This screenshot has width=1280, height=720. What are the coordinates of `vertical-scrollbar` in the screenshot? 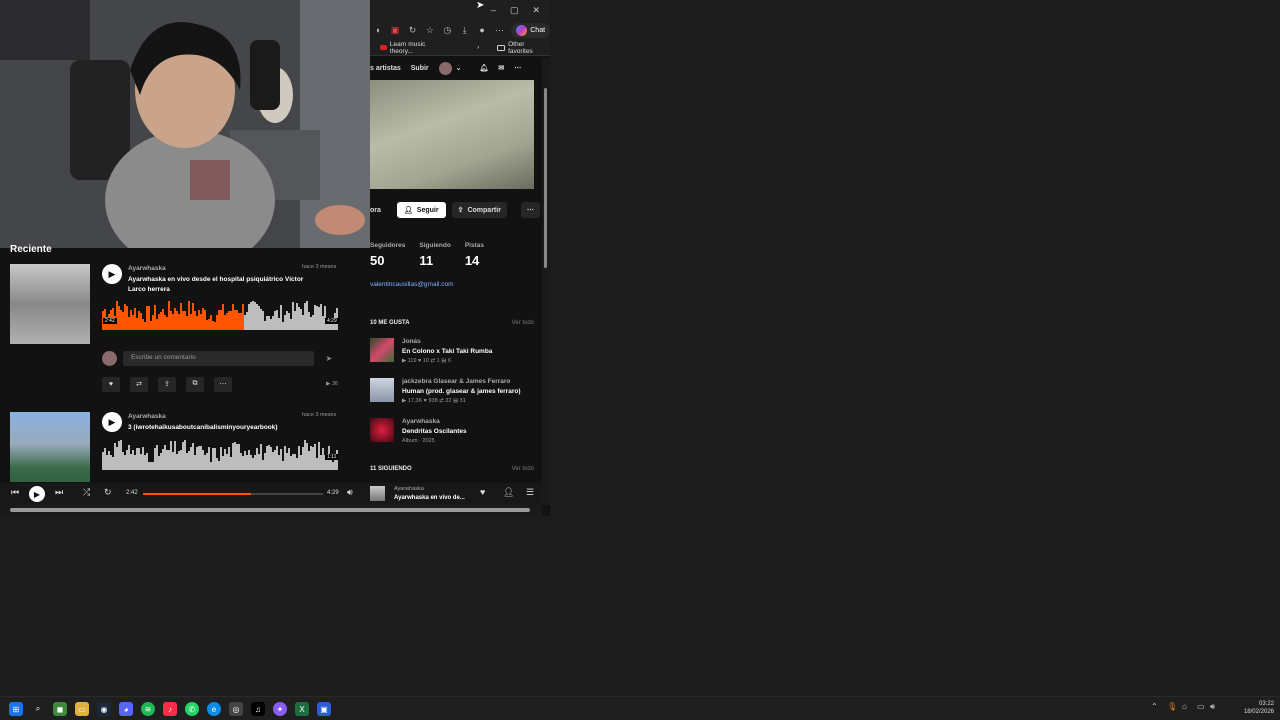 It's located at (546, 281).